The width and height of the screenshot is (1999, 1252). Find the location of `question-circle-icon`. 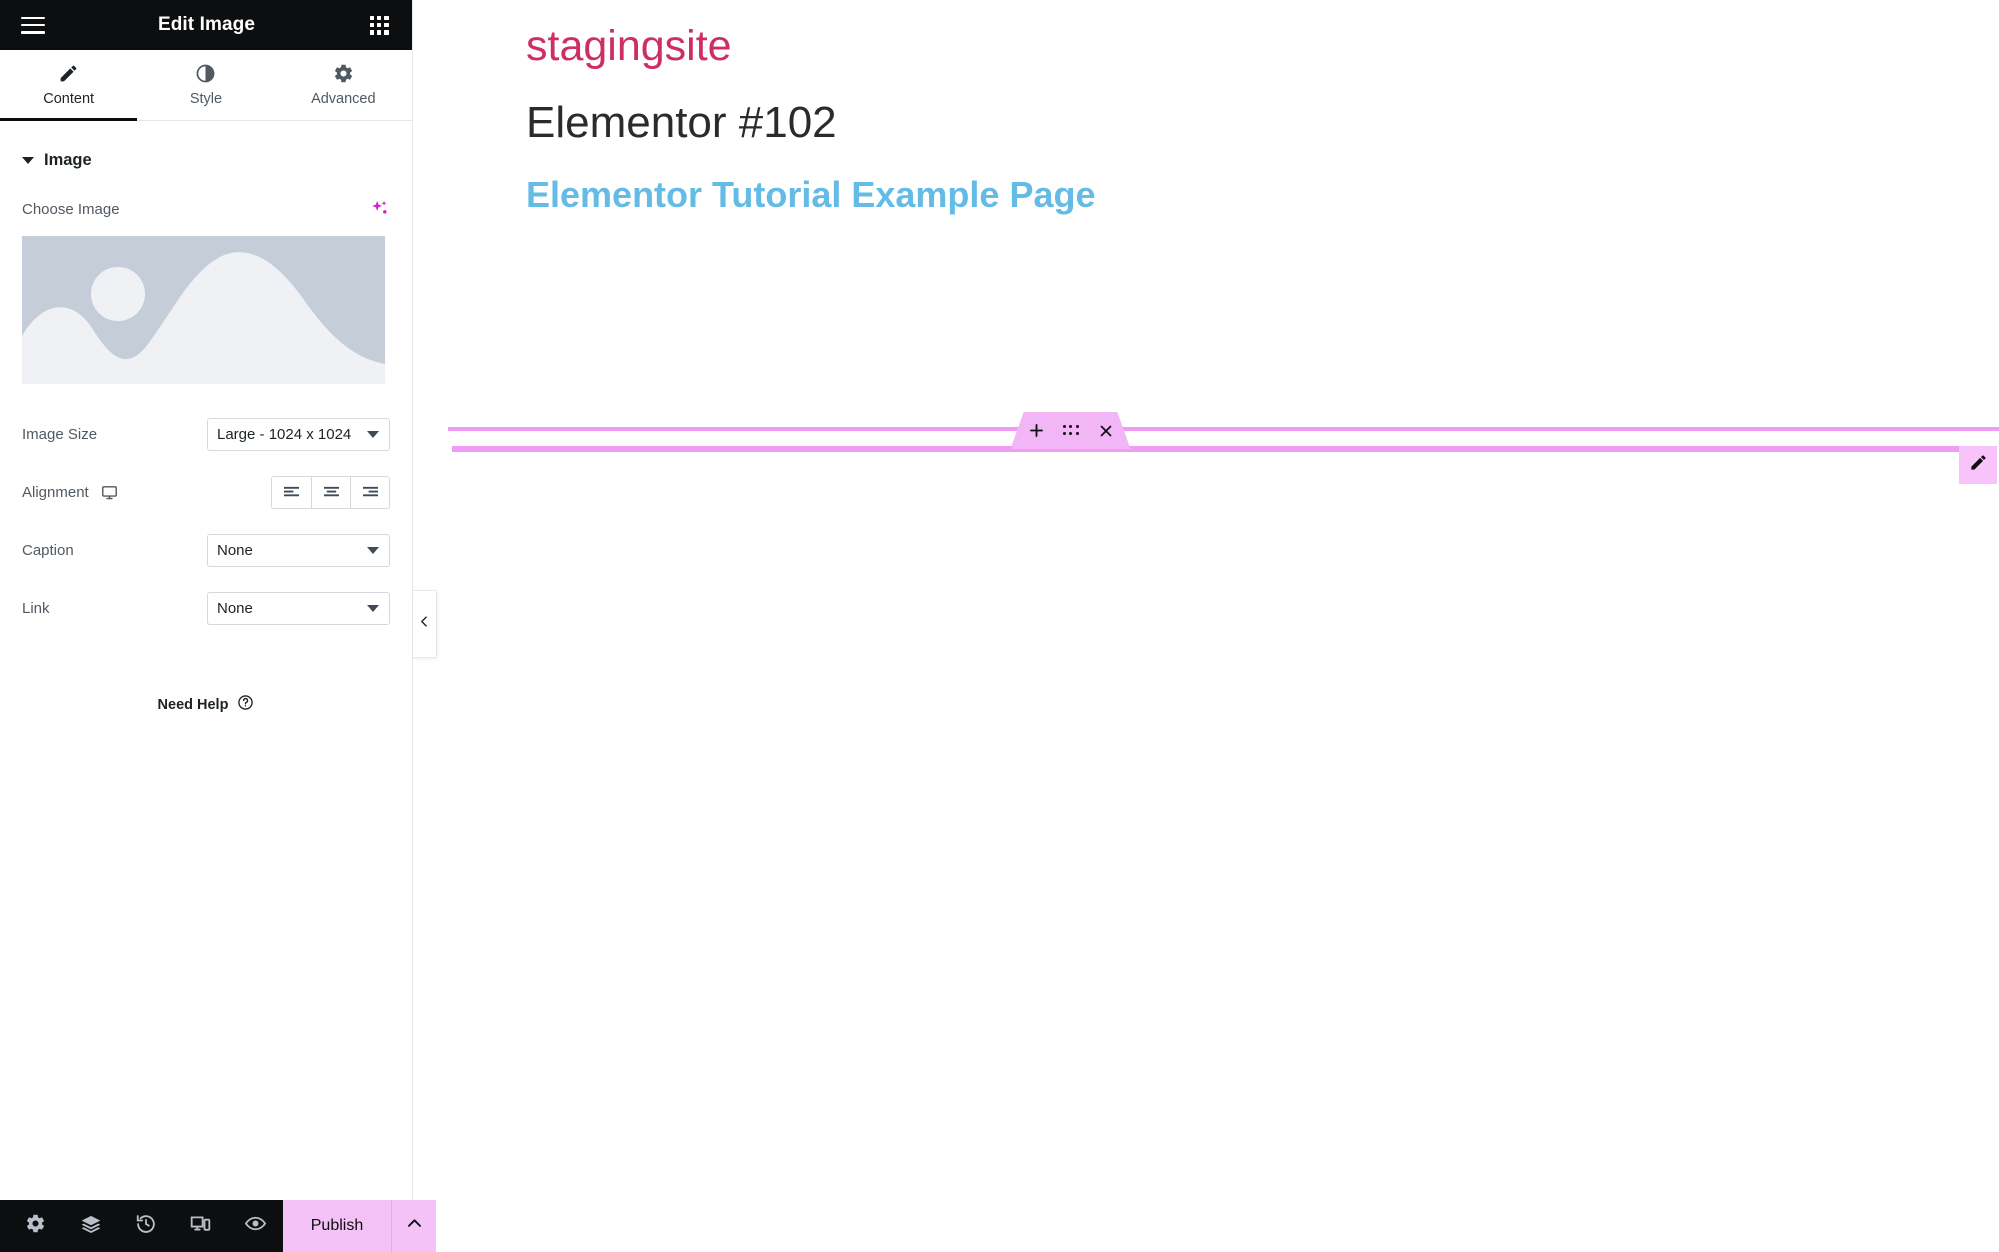

question-circle-icon is located at coordinates (245, 705).